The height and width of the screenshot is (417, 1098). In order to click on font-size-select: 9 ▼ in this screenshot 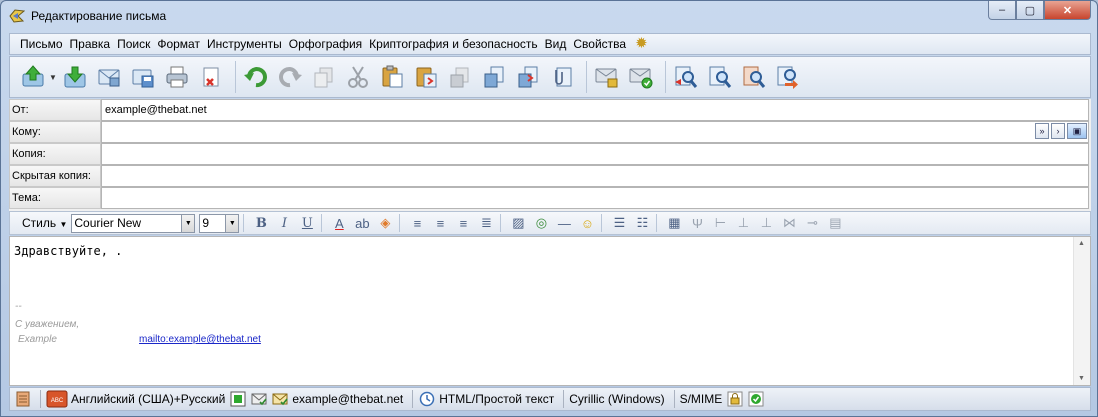, I will do `click(219, 223)`.